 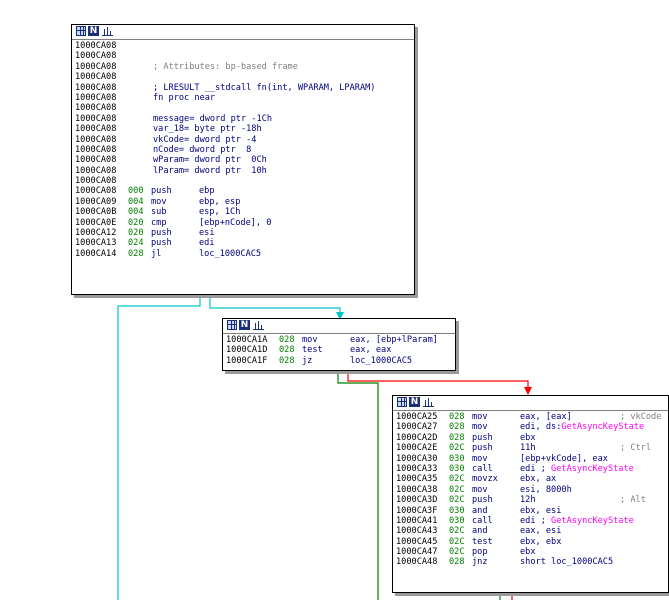 What do you see at coordinates (244, 150) in the screenshot?
I see `asm-line: 1000CA08 nCode= dword ptr 8` at bounding box center [244, 150].